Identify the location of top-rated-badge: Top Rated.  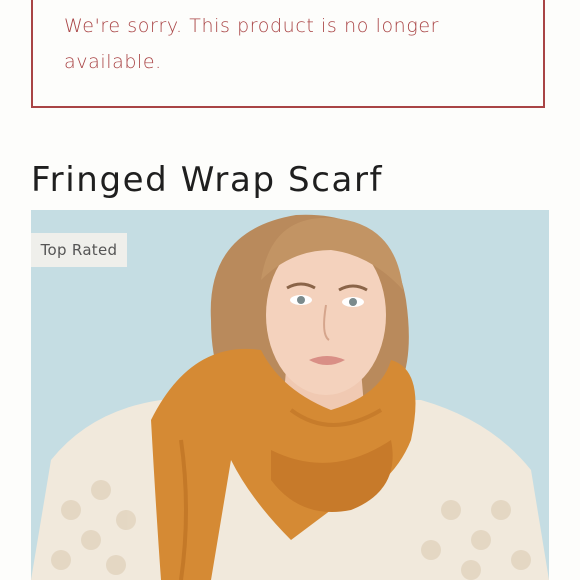
(79, 250).